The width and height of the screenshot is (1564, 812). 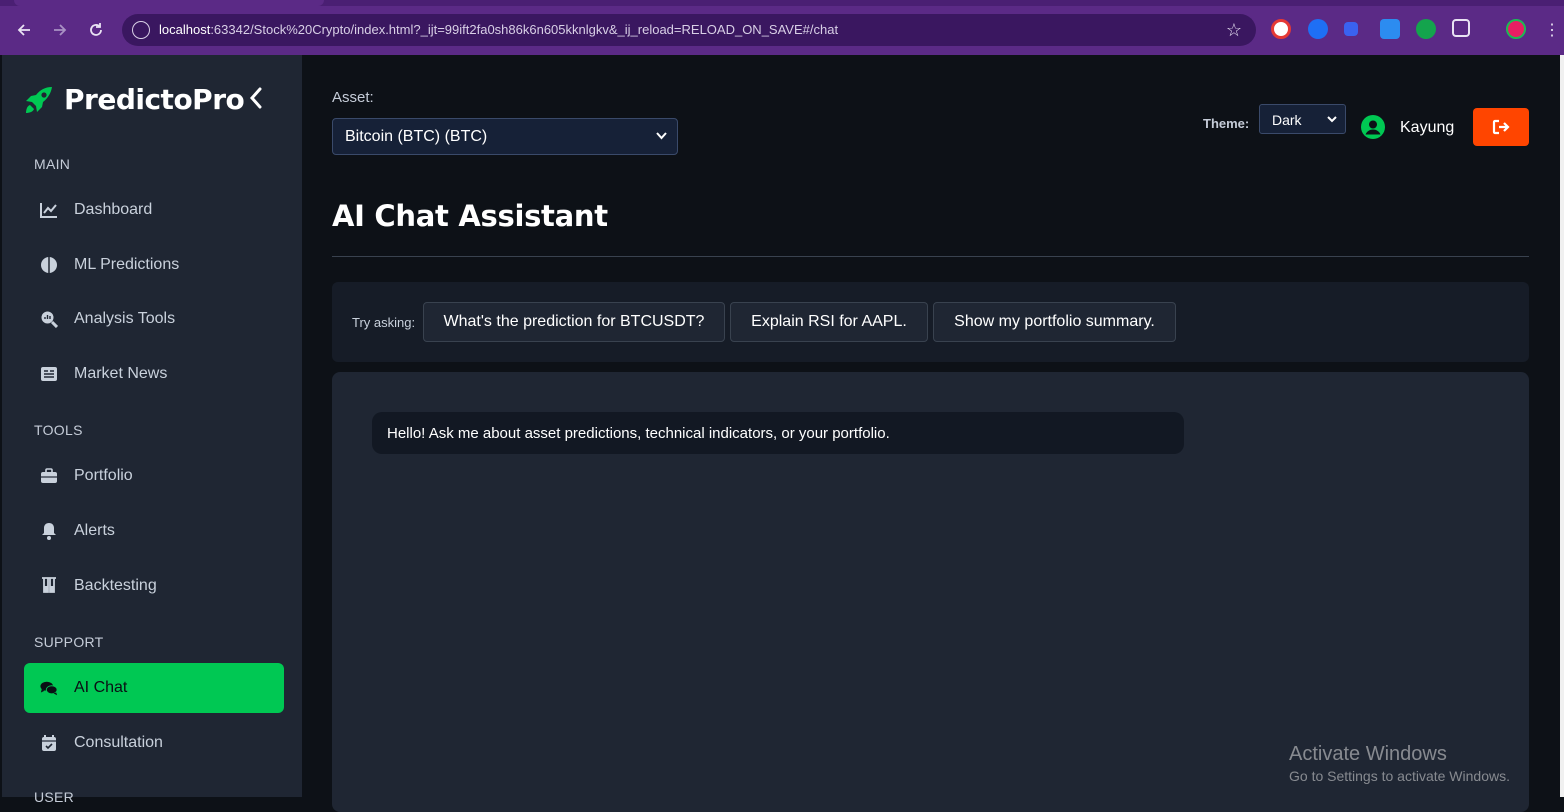 I want to click on sidebar-item-label: Alerts, so click(x=94, y=530).